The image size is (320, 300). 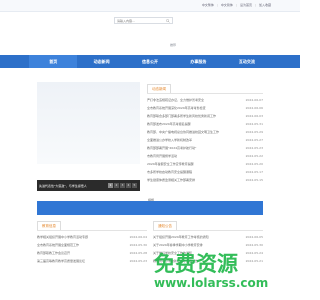 I want to click on news-title: 教育部部署开展"2024高考护航行动", so click(x=191, y=148).